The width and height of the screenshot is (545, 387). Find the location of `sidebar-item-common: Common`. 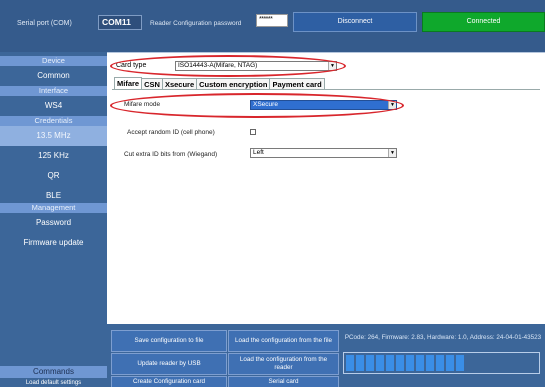

sidebar-item-common: Common is located at coordinates (53, 76).